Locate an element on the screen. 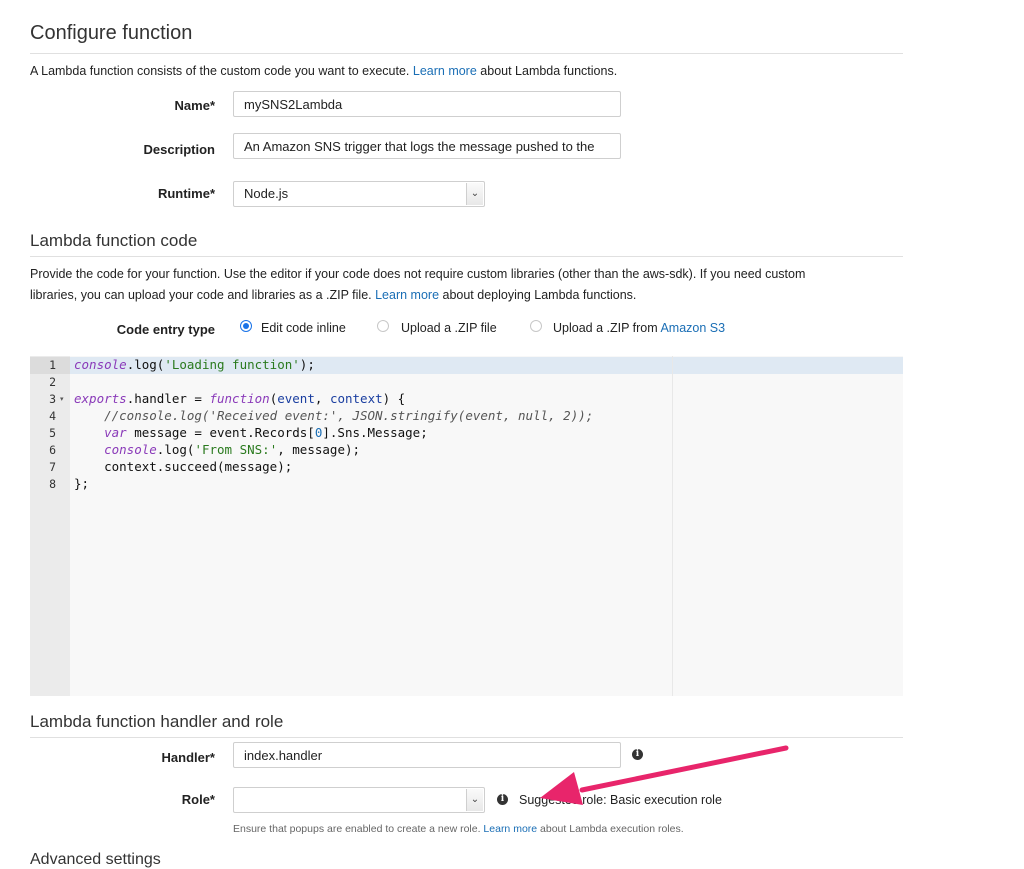 This screenshot has width=1024, height=869. annotation-arrow is located at coordinates (664, 775).